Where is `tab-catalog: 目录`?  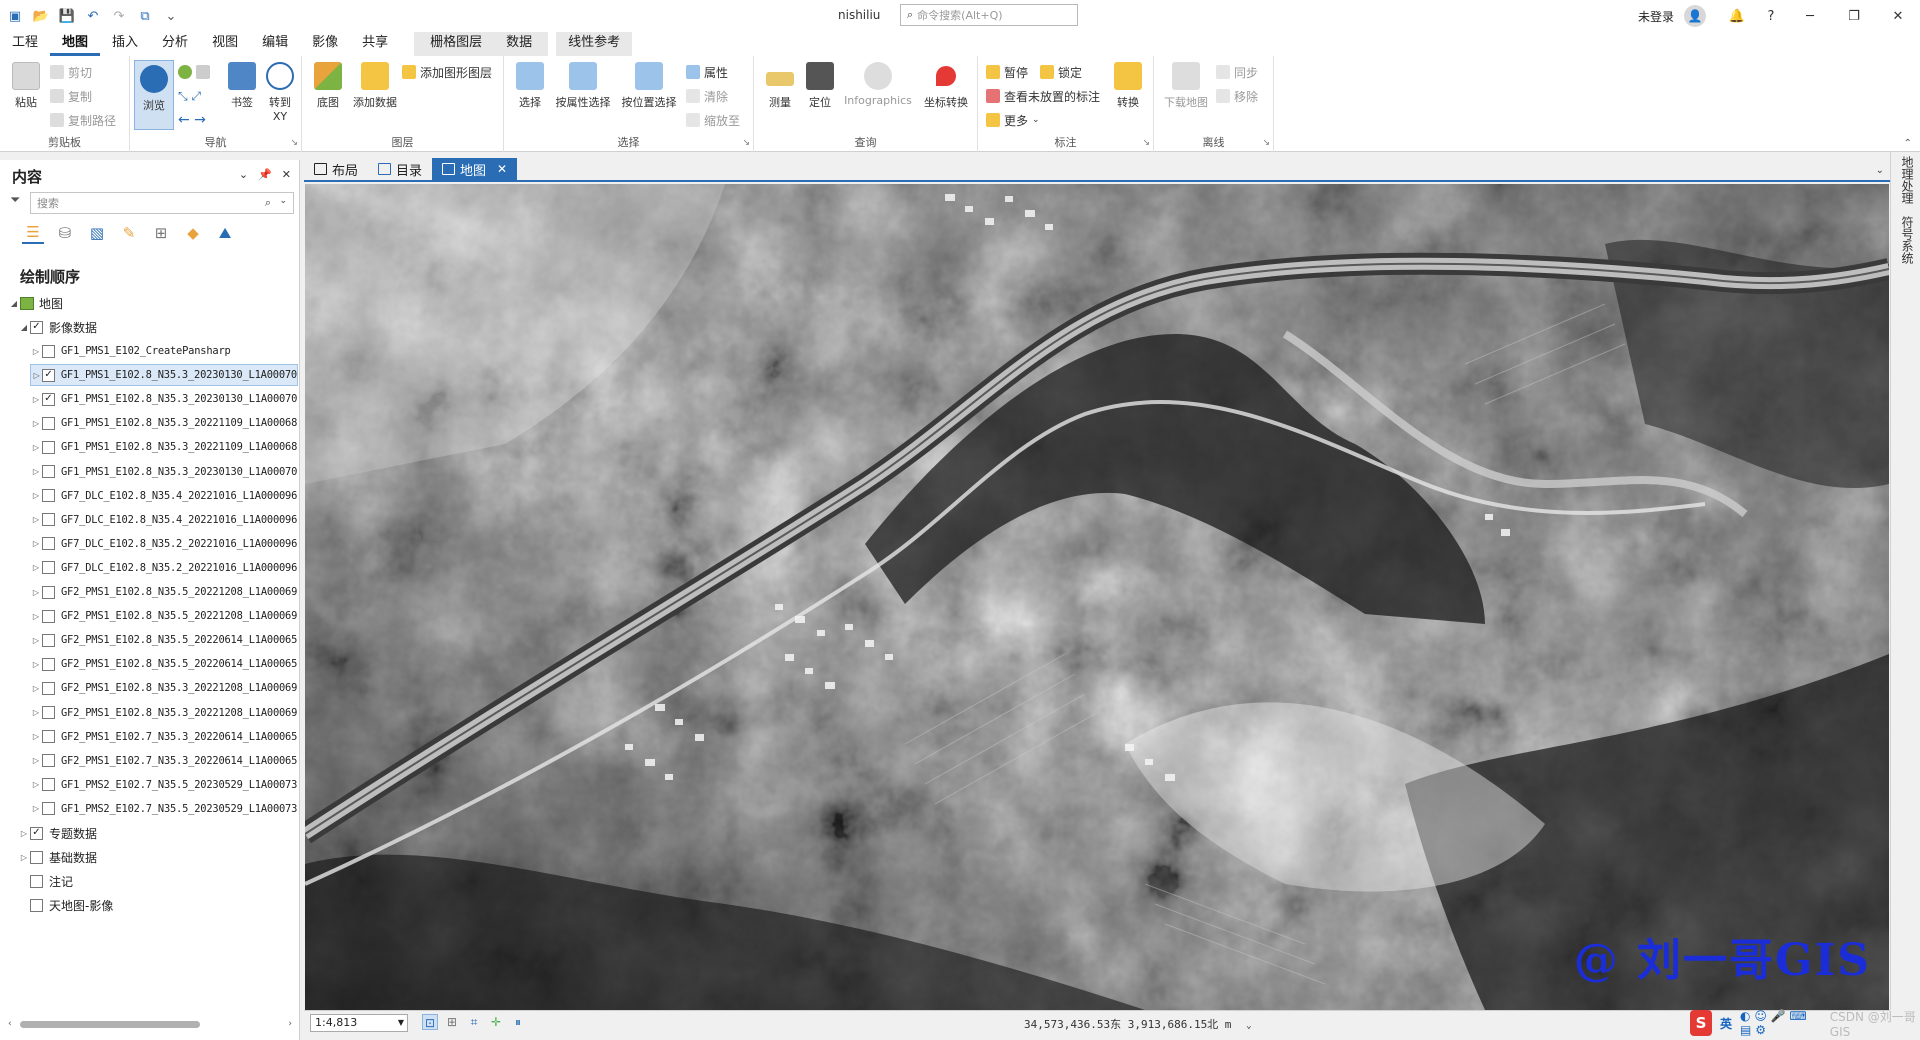 tab-catalog: 目录 is located at coordinates (400, 169).